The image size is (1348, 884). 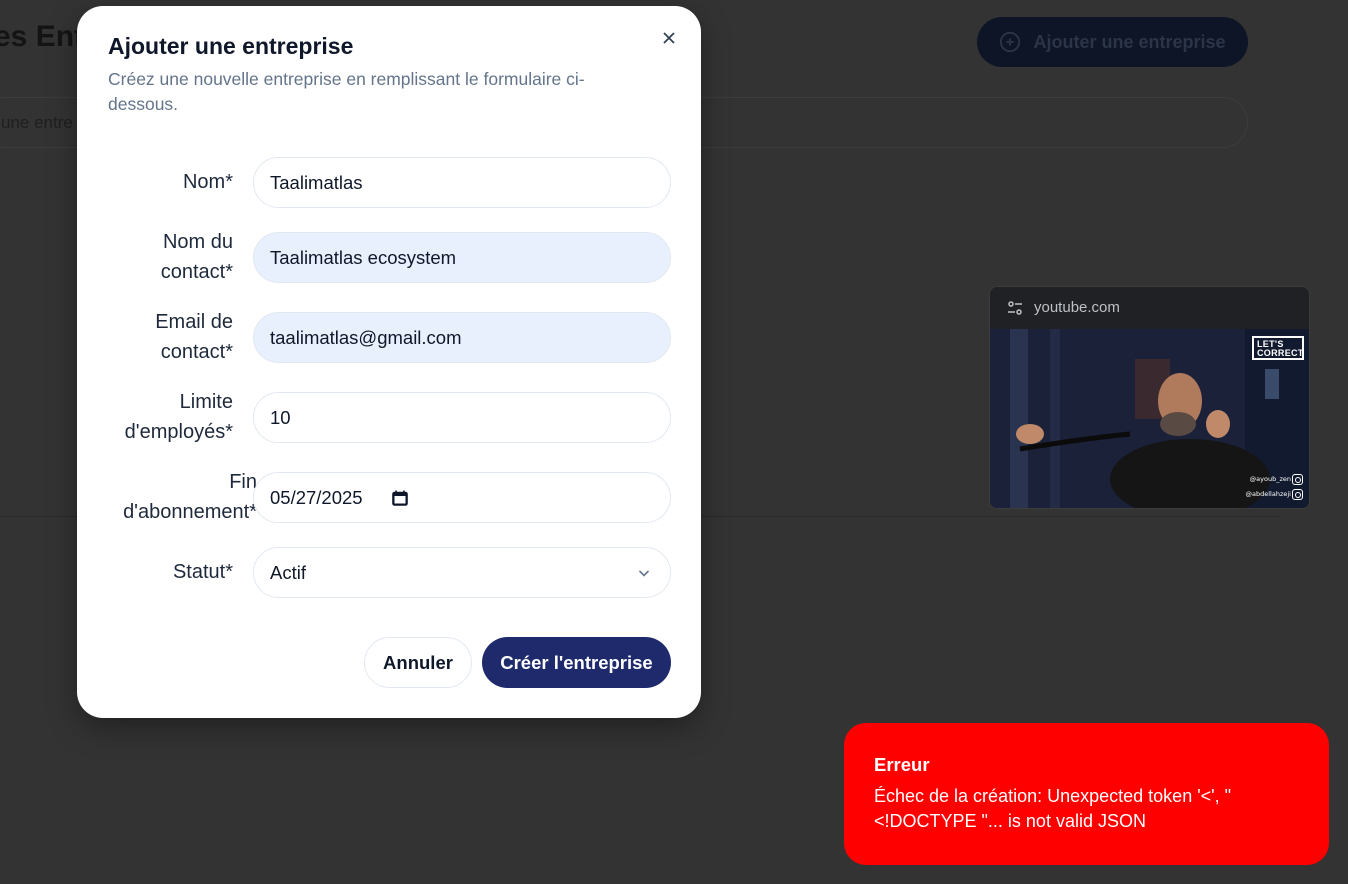 I want to click on contact-email-value: taalimatlas@gmail.com, so click(x=366, y=337).